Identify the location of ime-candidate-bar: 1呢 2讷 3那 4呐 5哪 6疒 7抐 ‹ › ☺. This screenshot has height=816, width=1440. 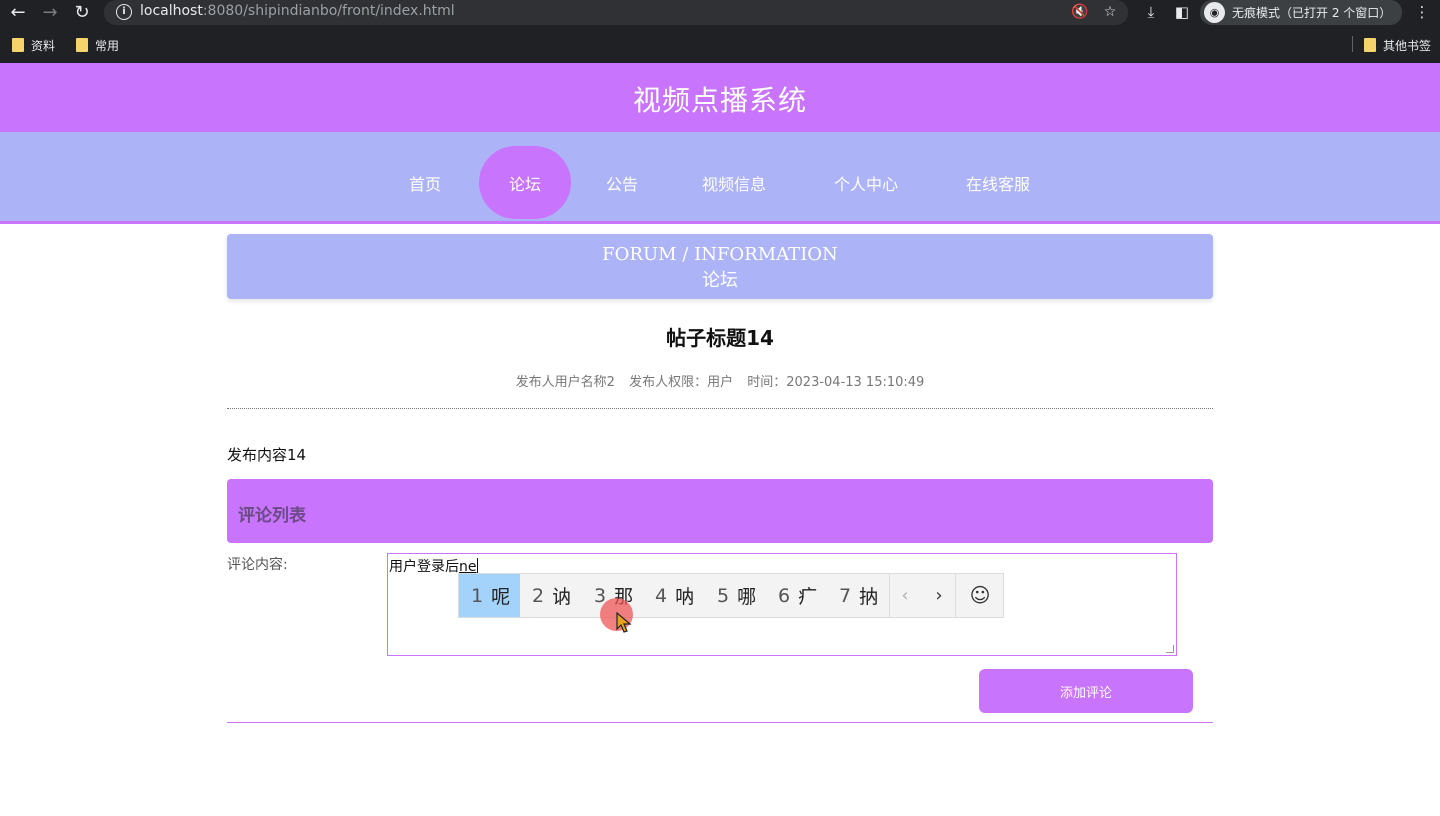
(731, 595).